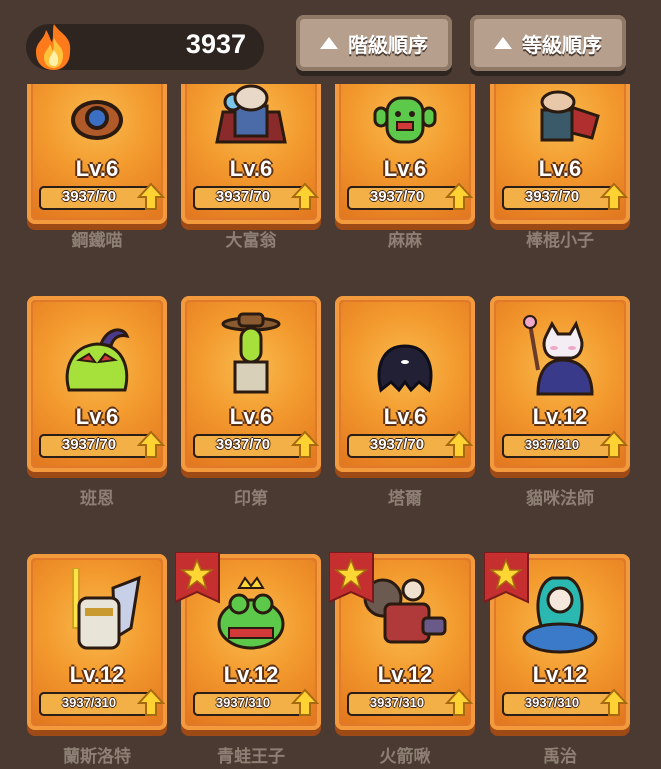 The image size is (661, 769). What do you see at coordinates (570, 116) in the screenshot?
I see `stick-kid-portrait-icon` at bounding box center [570, 116].